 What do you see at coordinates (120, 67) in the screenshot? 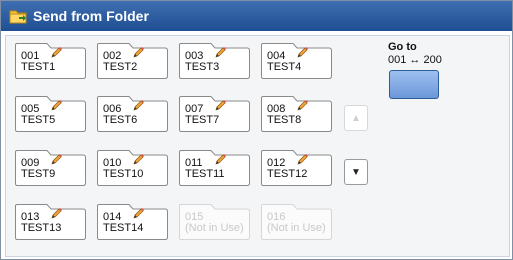
I see `folder-name: TEST2` at bounding box center [120, 67].